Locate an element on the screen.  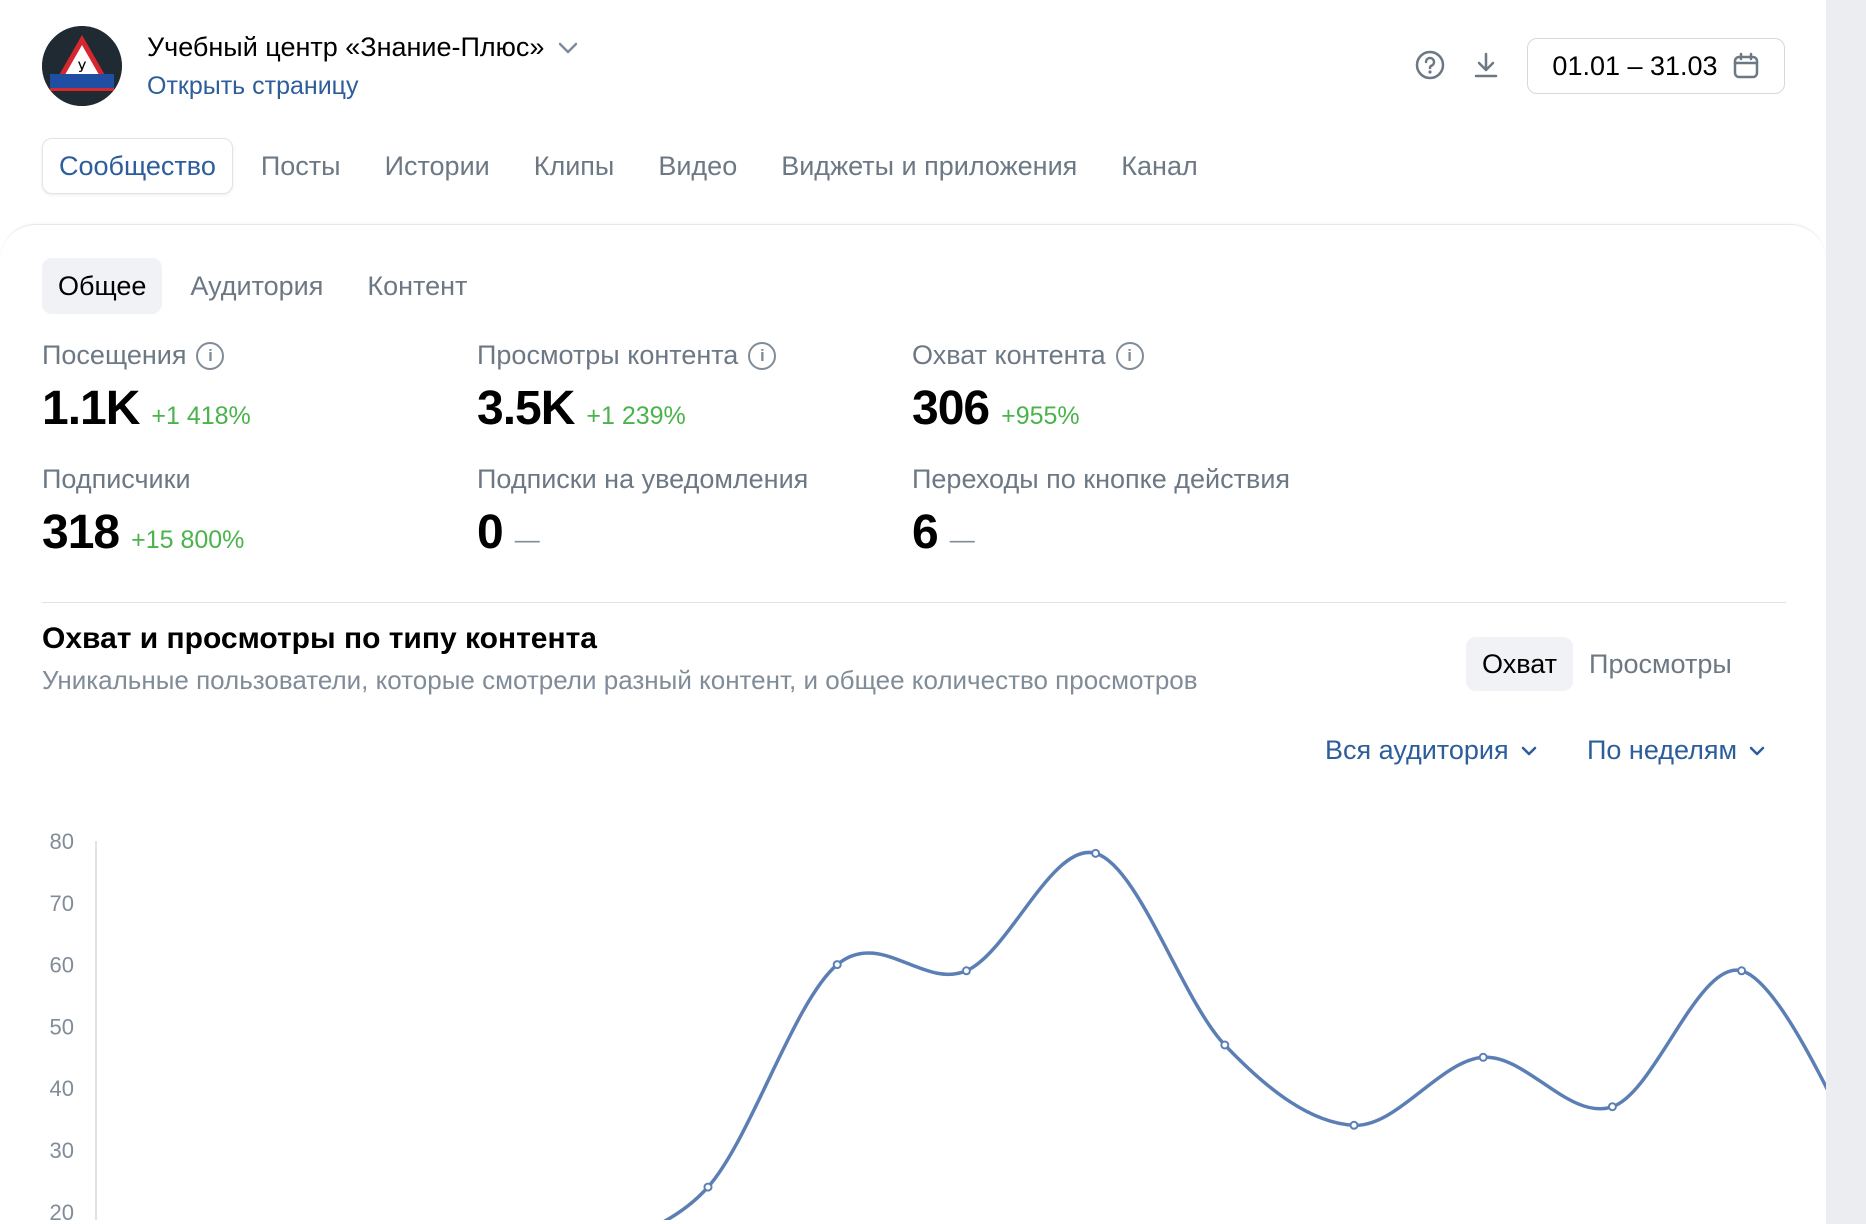
date-range-button: 01.01 – 31.03 is located at coordinates (1656, 66).